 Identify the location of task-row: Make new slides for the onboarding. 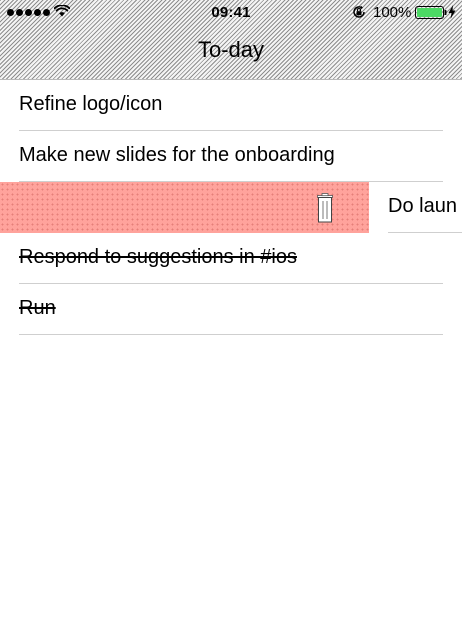
(231, 156).